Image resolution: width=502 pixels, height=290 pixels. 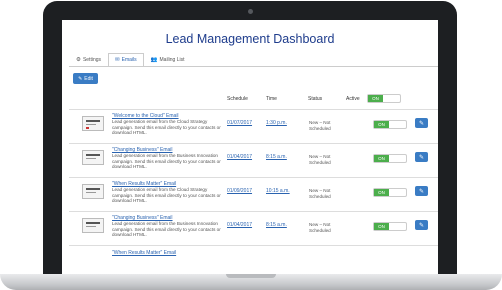 What do you see at coordinates (276, 123) in the screenshot?
I see `schedule-time-link: 1:30 p.m.` at bounding box center [276, 123].